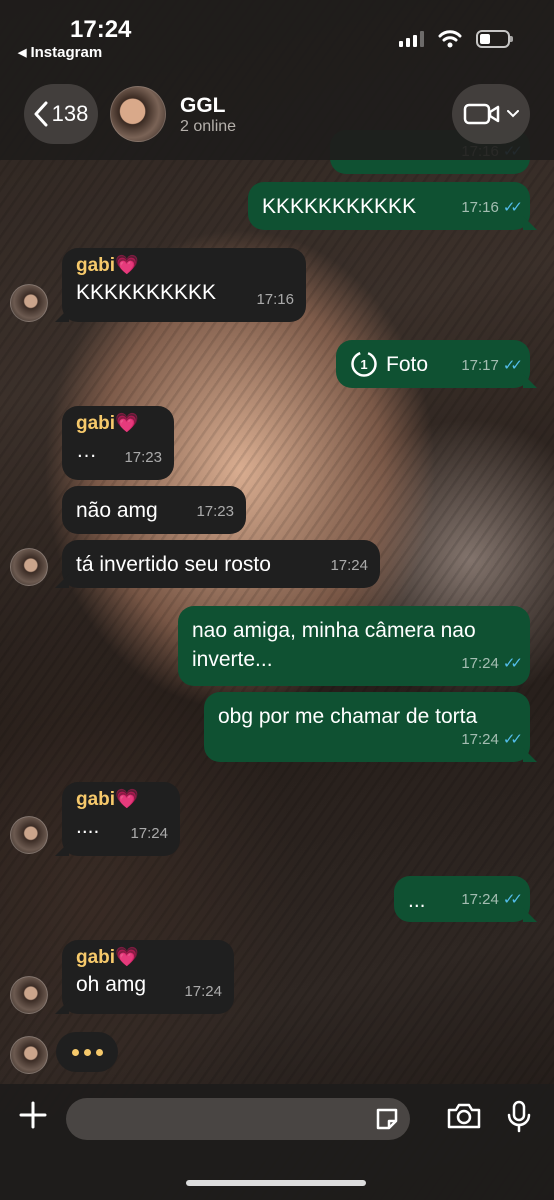  Describe the element at coordinates (66, 52) in the screenshot. I see `back-app-label: Instagram` at that location.